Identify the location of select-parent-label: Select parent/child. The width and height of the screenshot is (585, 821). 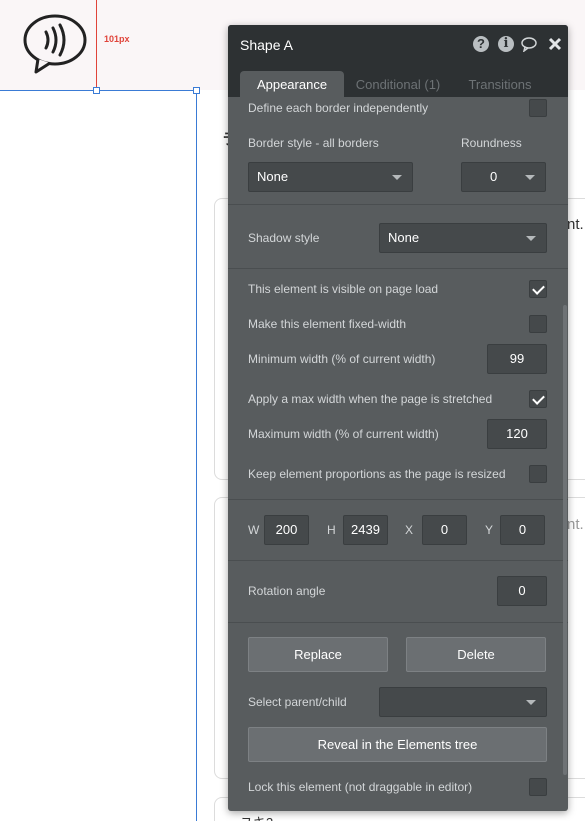
(297, 702).